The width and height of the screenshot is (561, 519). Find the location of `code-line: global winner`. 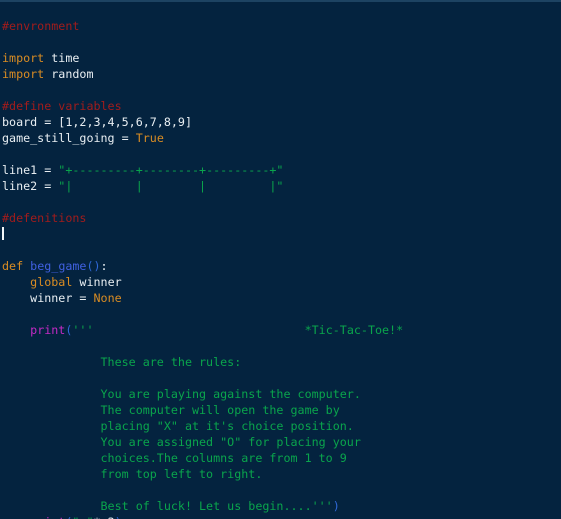

code-line: global winner is located at coordinates (202, 282).